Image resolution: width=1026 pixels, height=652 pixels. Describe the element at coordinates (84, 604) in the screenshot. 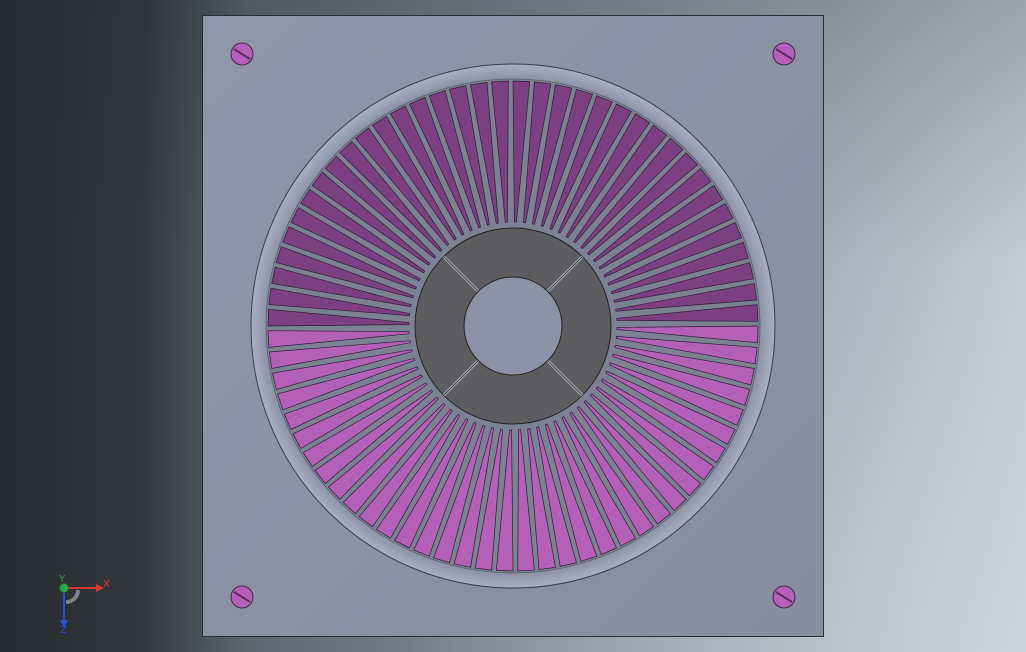

I see `coordinate-triad: X Y Z` at that location.